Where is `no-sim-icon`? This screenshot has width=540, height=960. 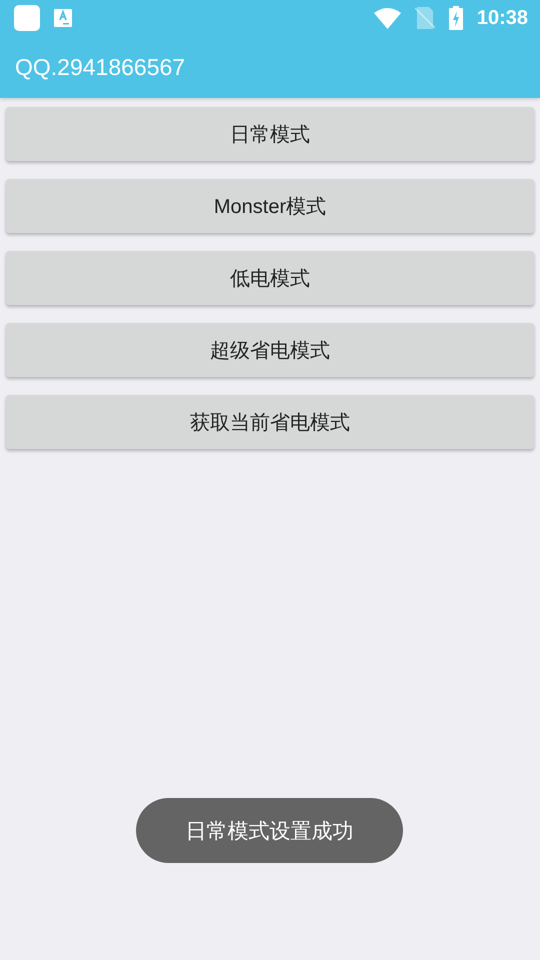
no-sim-icon is located at coordinates (424, 18).